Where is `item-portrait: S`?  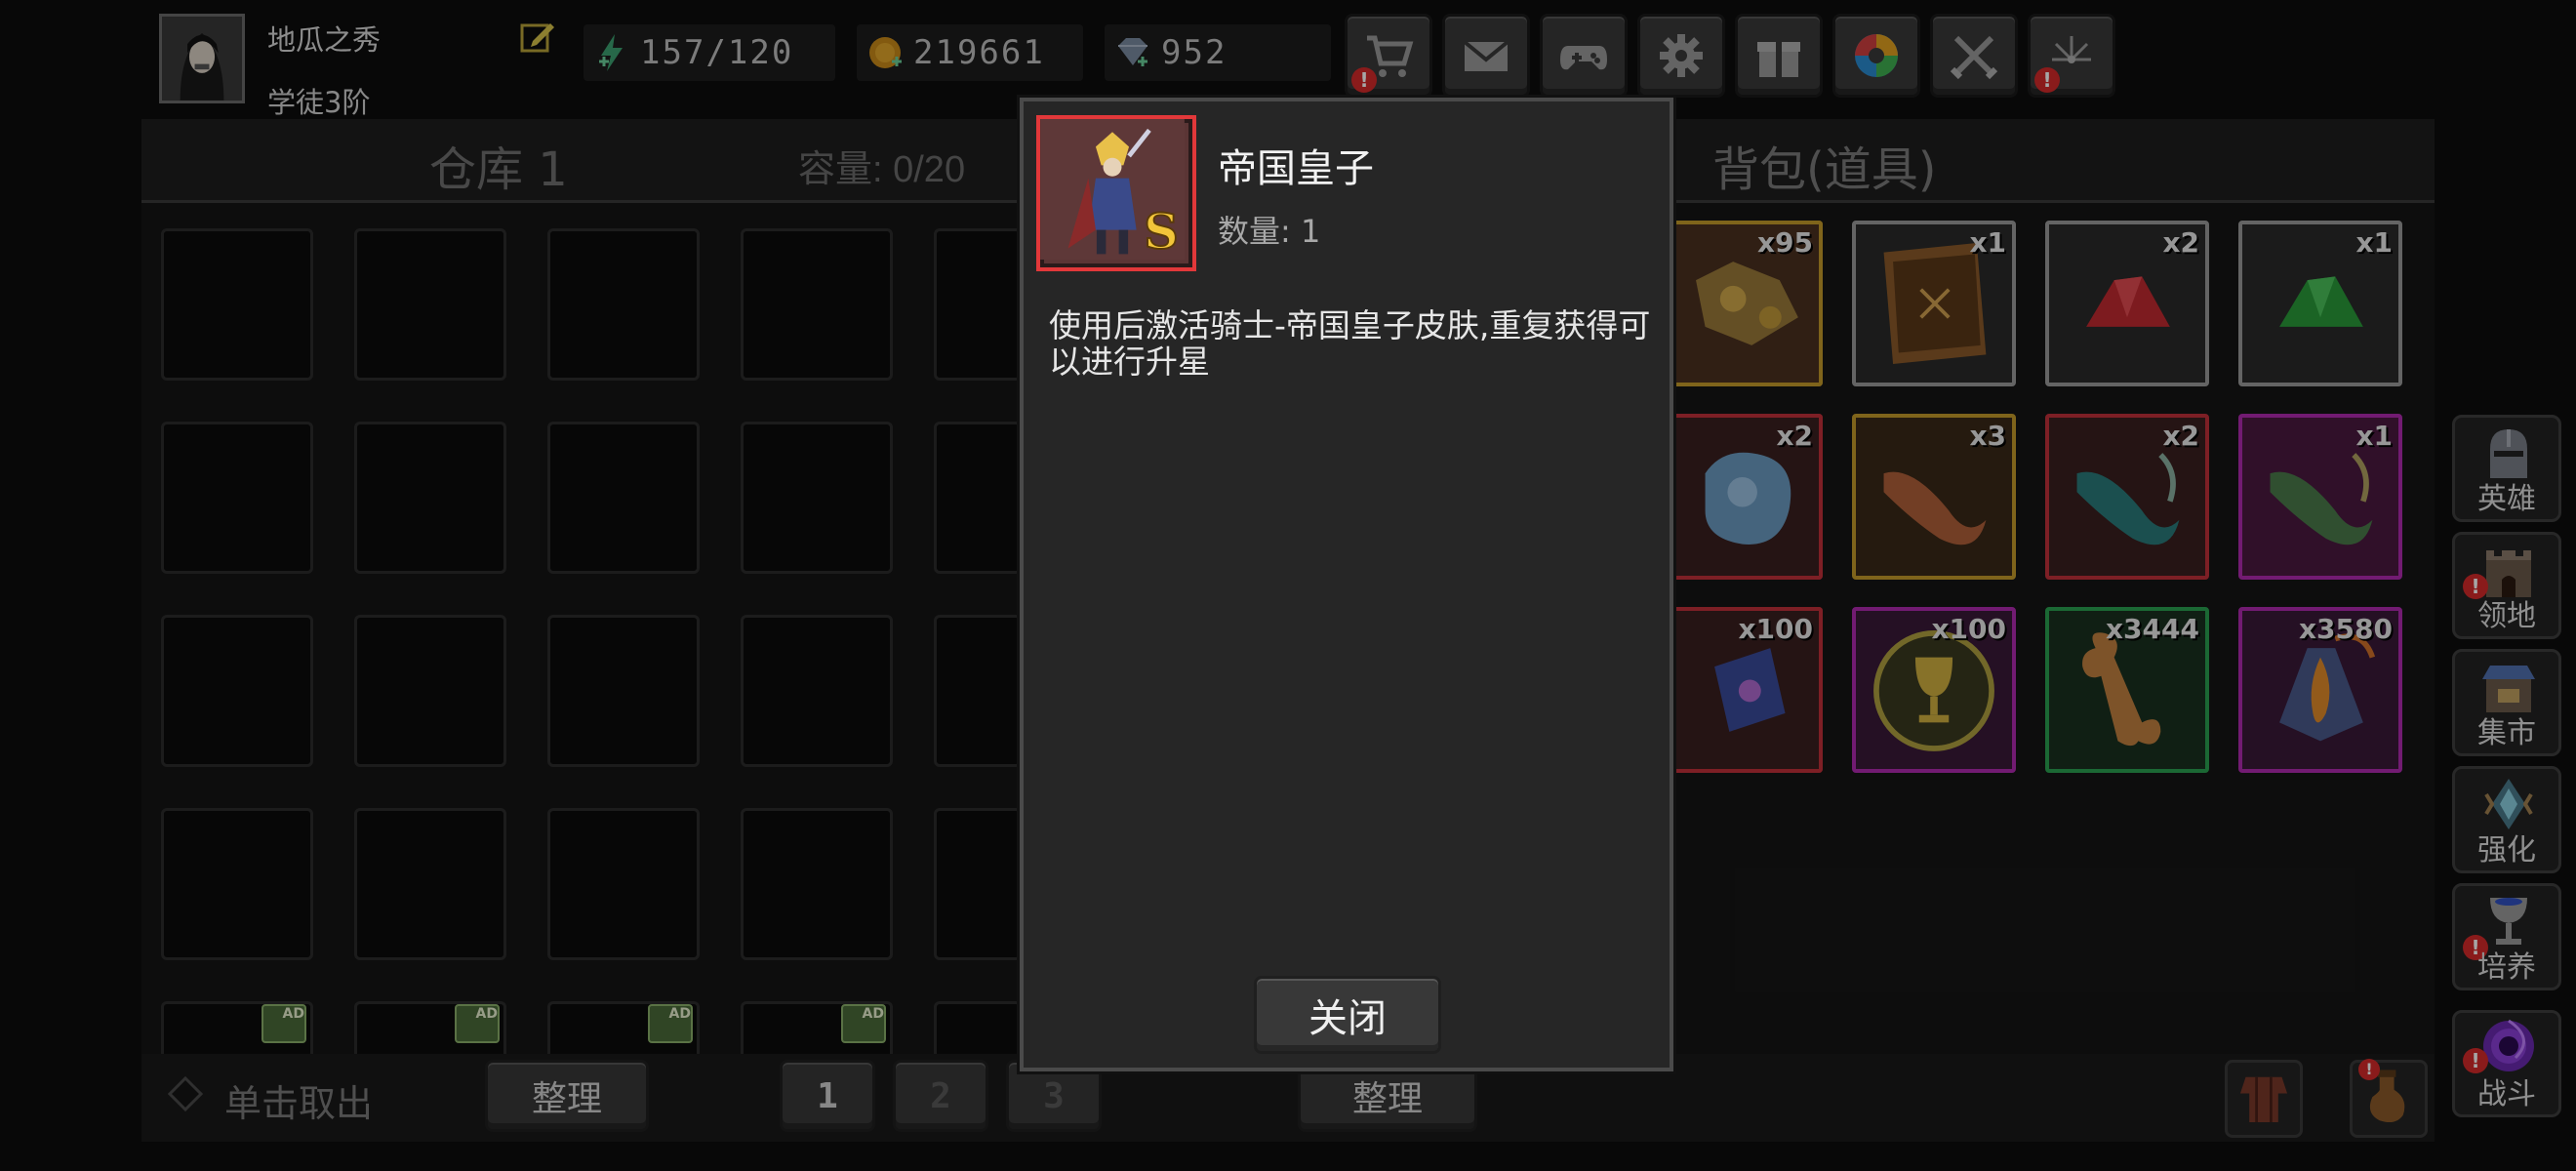
item-portrait: S is located at coordinates (1116, 193).